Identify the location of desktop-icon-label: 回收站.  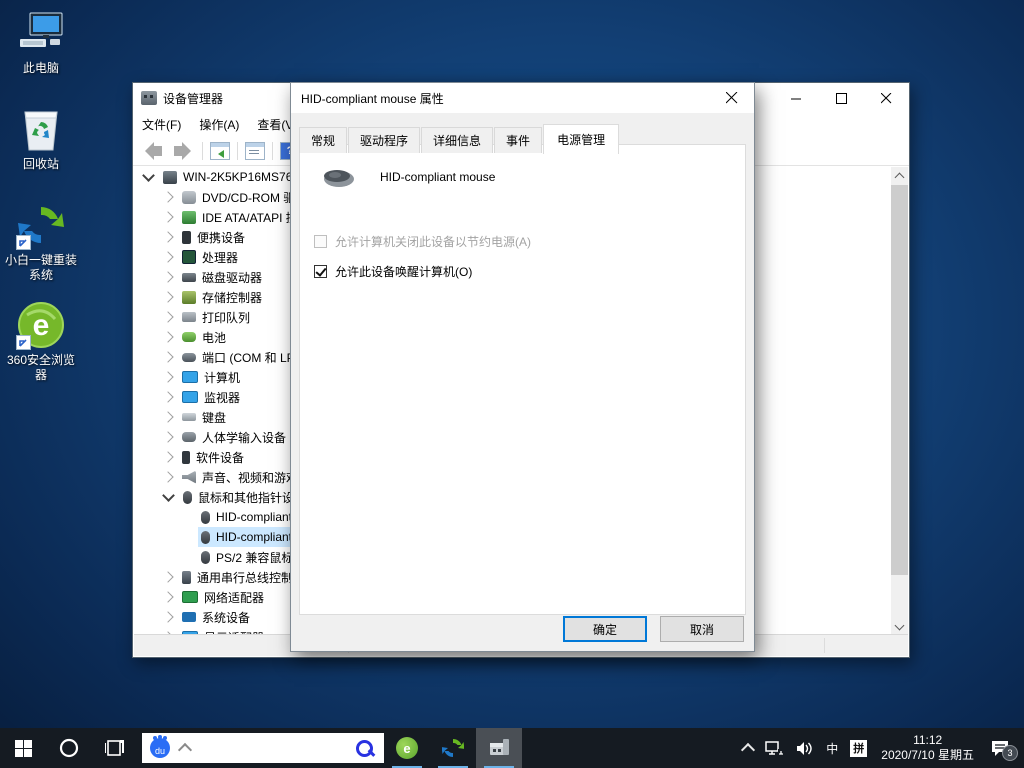
(40, 164).